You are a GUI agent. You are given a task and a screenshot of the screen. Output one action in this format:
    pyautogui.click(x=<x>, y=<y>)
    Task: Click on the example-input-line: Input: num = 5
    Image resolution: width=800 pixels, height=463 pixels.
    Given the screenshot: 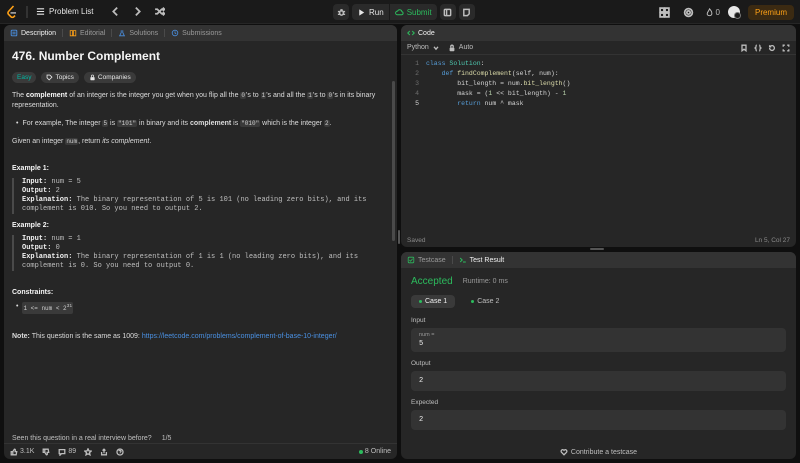 What is the action you would take?
    pyautogui.click(x=205, y=182)
    